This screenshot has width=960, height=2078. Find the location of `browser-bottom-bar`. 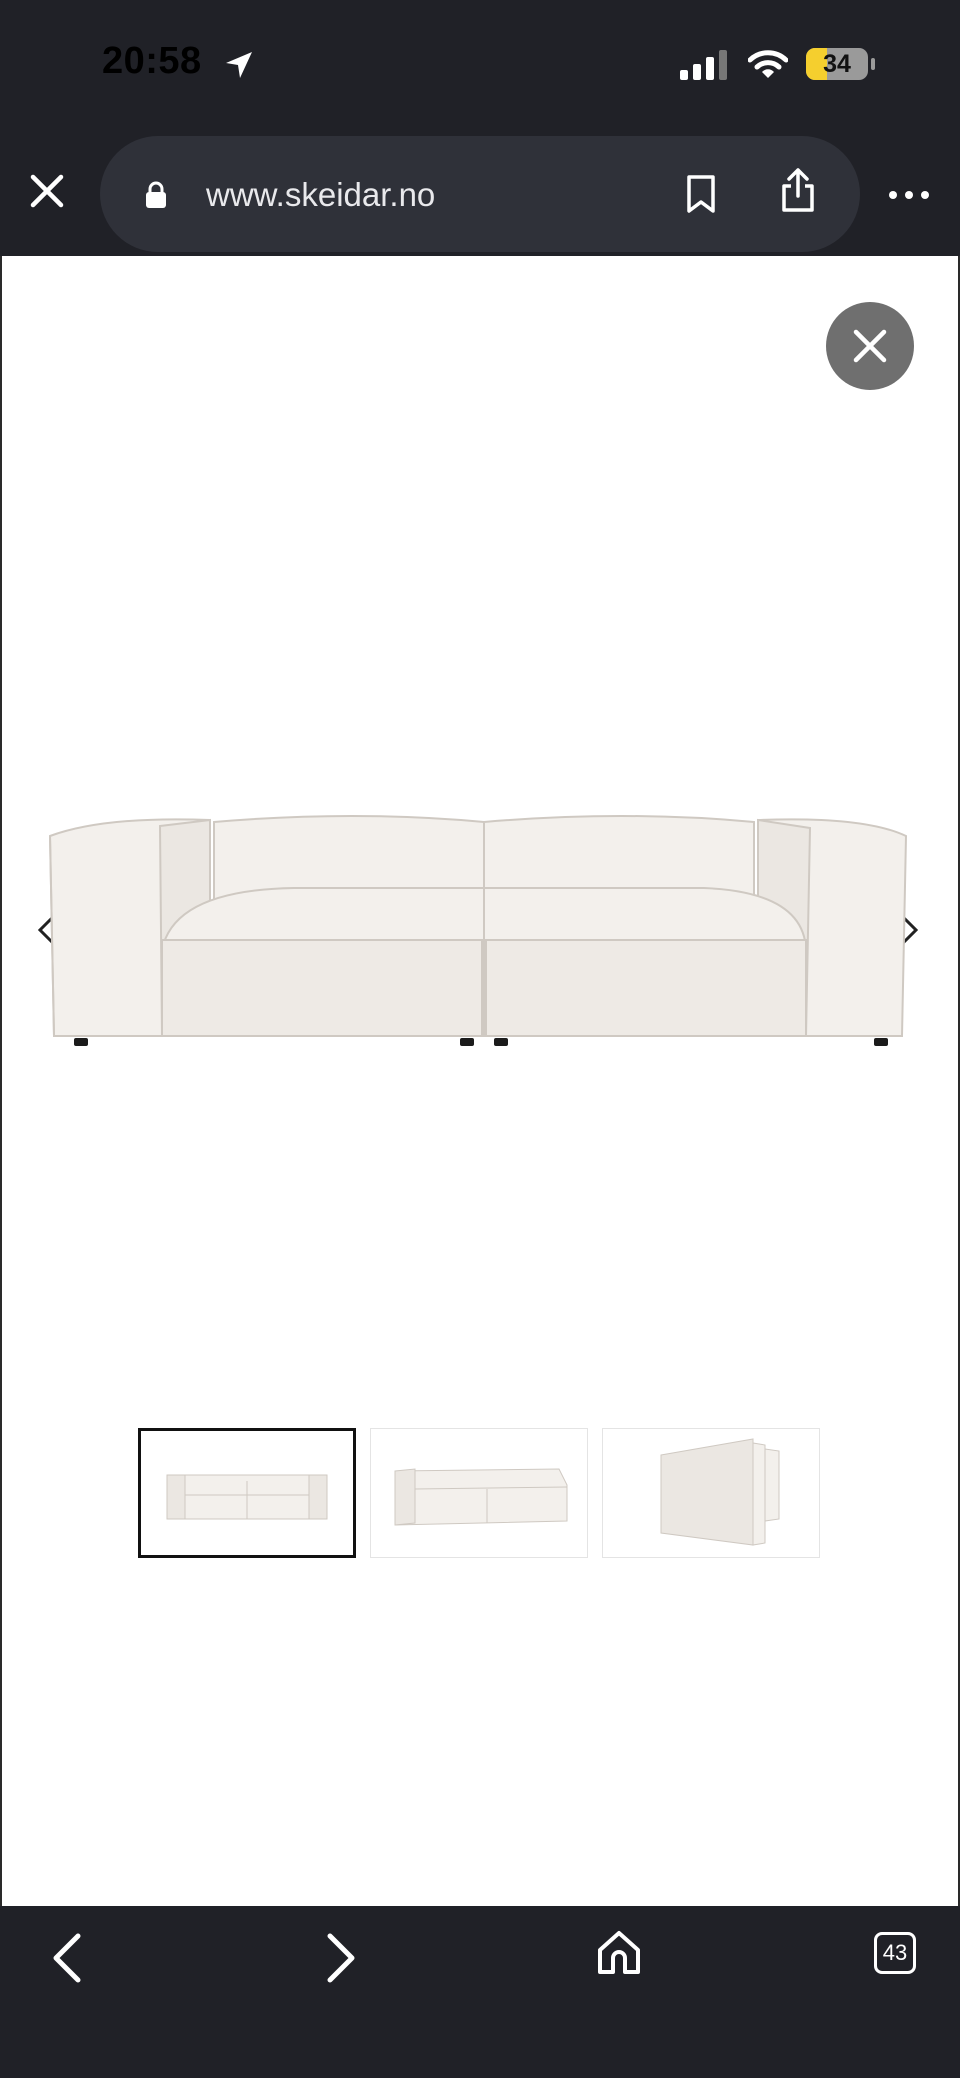

browser-bottom-bar is located at coordinates (480, 1992).